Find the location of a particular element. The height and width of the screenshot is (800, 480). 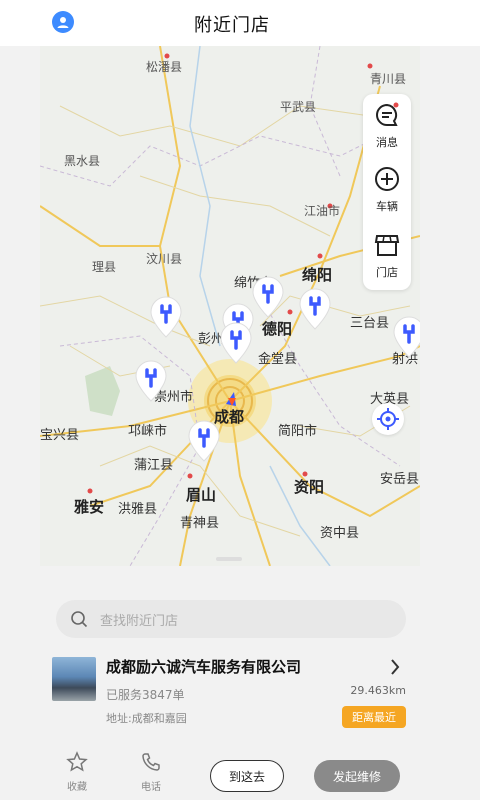

messages-button: 消息 is located at coordinates (387, 126).